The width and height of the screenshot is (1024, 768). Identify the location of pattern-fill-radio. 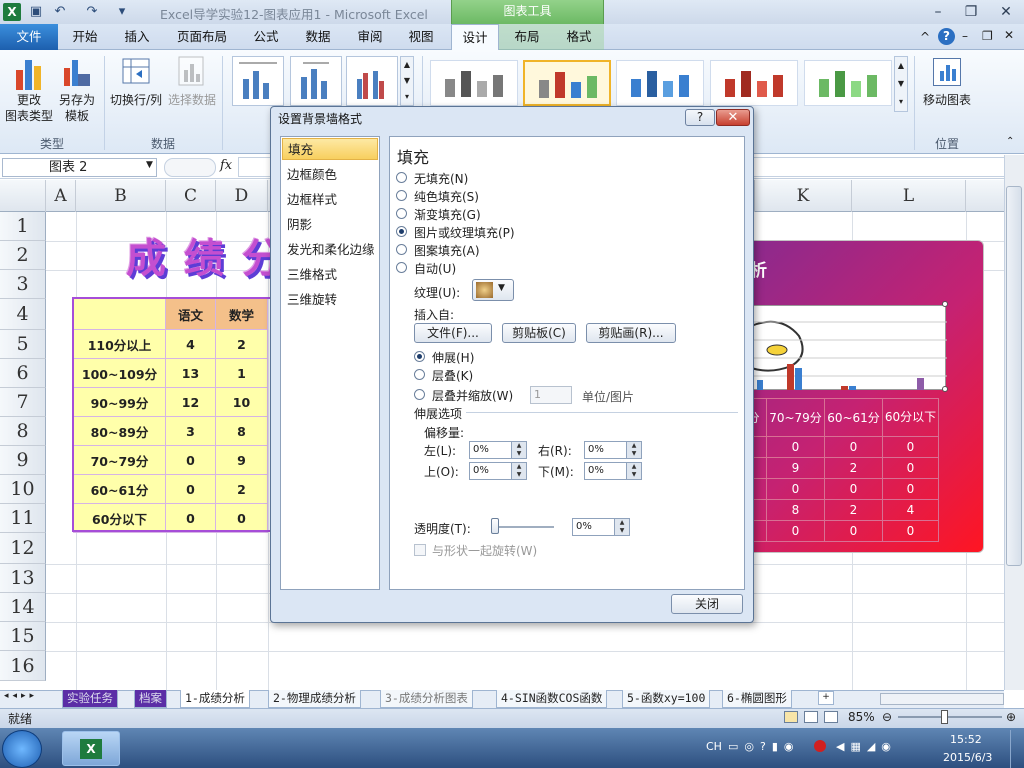
(401, 249).